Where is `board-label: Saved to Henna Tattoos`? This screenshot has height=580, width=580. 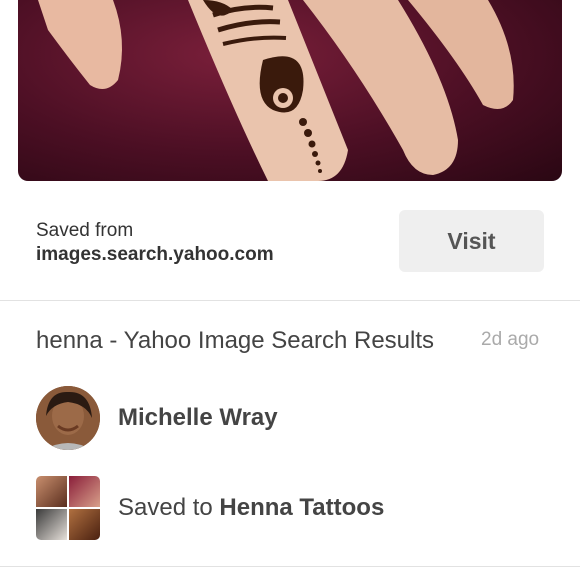 board-label: Saved to Henna Tattoos is located at coordinates (251, 508).